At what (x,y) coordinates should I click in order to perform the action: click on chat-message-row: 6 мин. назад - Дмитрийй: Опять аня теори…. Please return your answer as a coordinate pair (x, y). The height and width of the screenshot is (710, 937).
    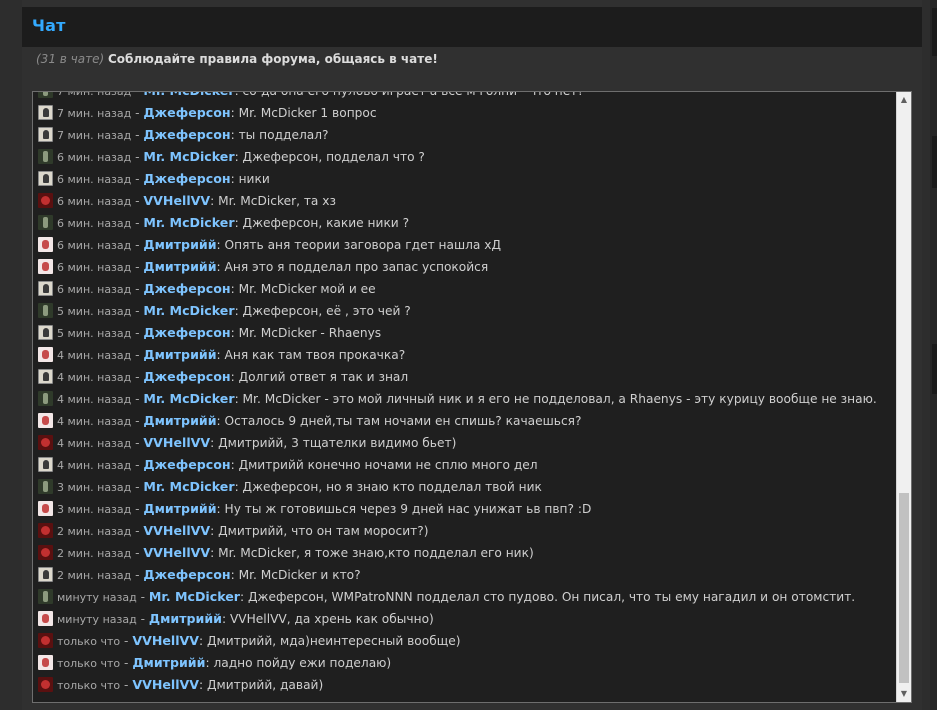
    Looking at the image, I should click on (269, 245).